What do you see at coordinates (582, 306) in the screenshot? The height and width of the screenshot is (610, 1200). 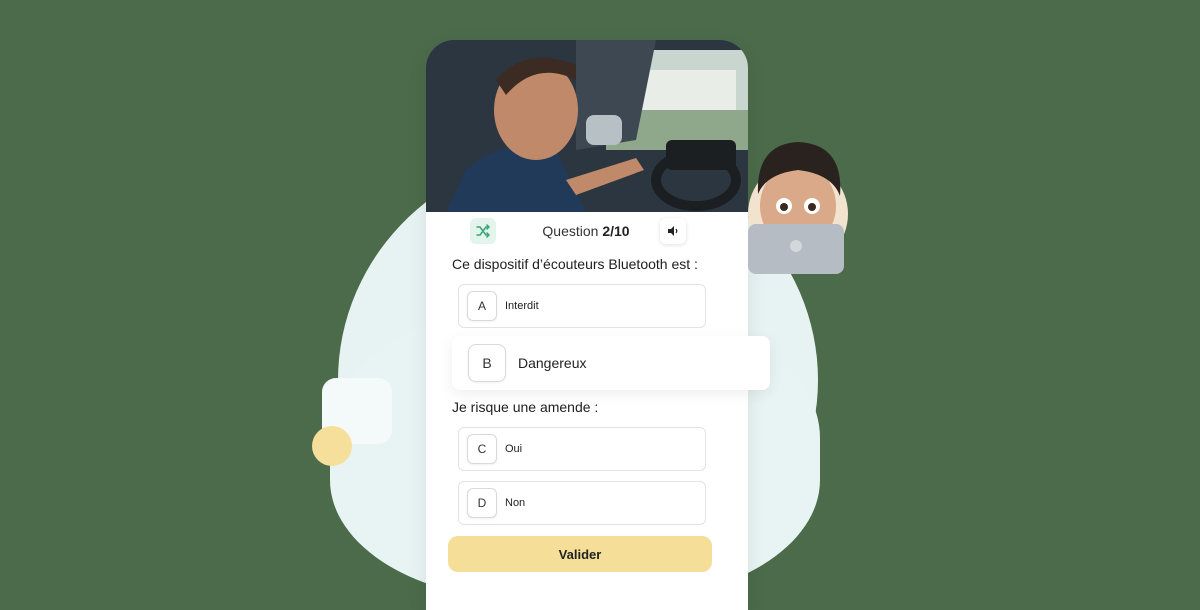 I see `answer-option-a: A Interdit` at bounding box center [582, 306].